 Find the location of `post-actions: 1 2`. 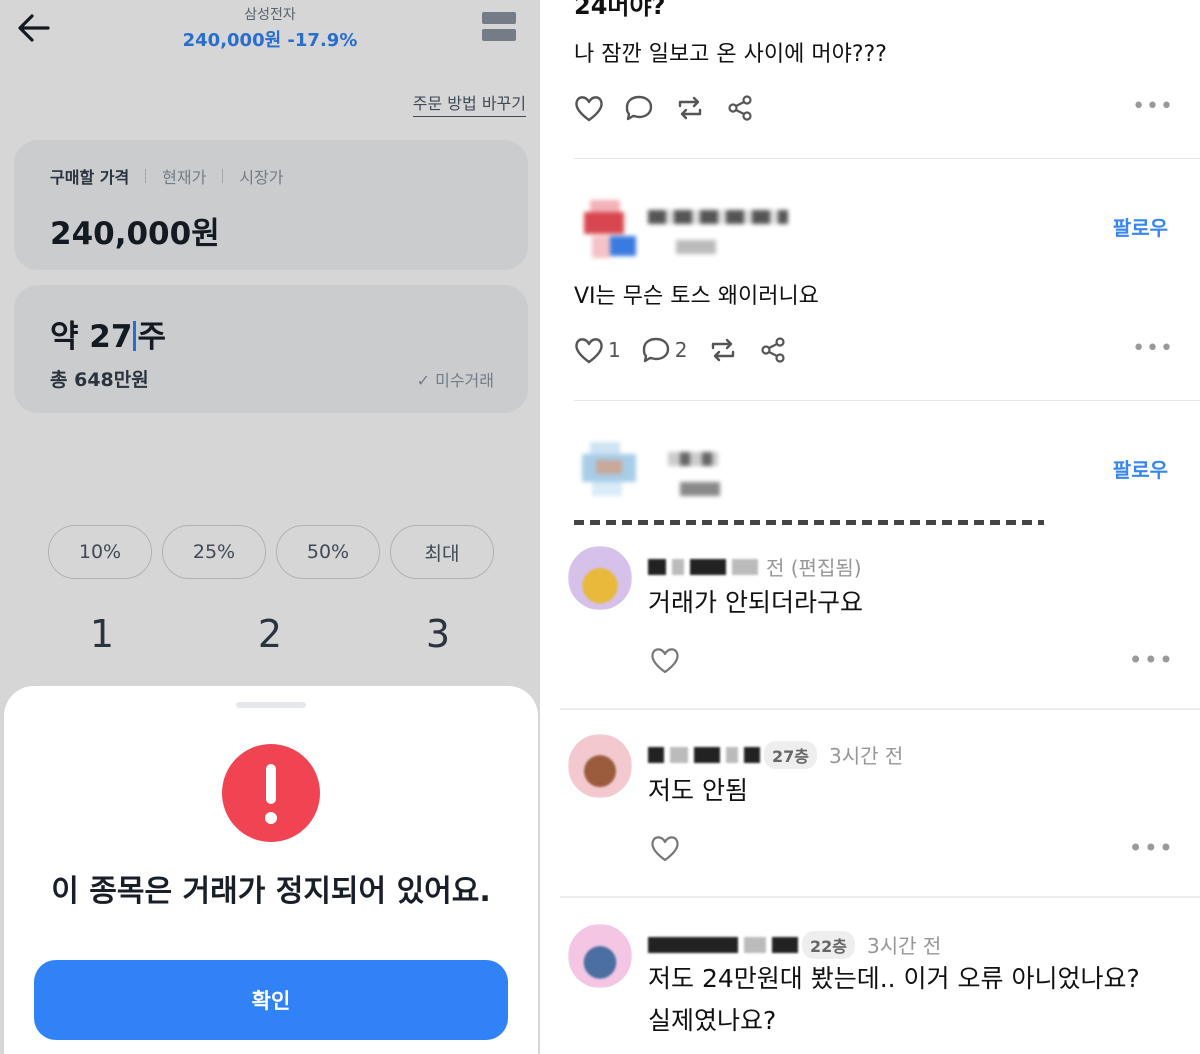

post-actions: 1 2 is located at coordinates (690, 350).